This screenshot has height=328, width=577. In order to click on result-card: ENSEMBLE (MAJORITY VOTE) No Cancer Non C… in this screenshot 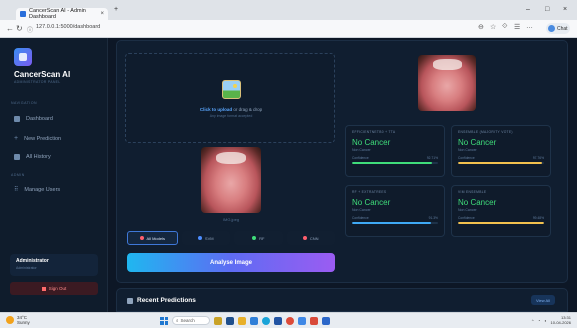, I will do `click(501, 151)`.